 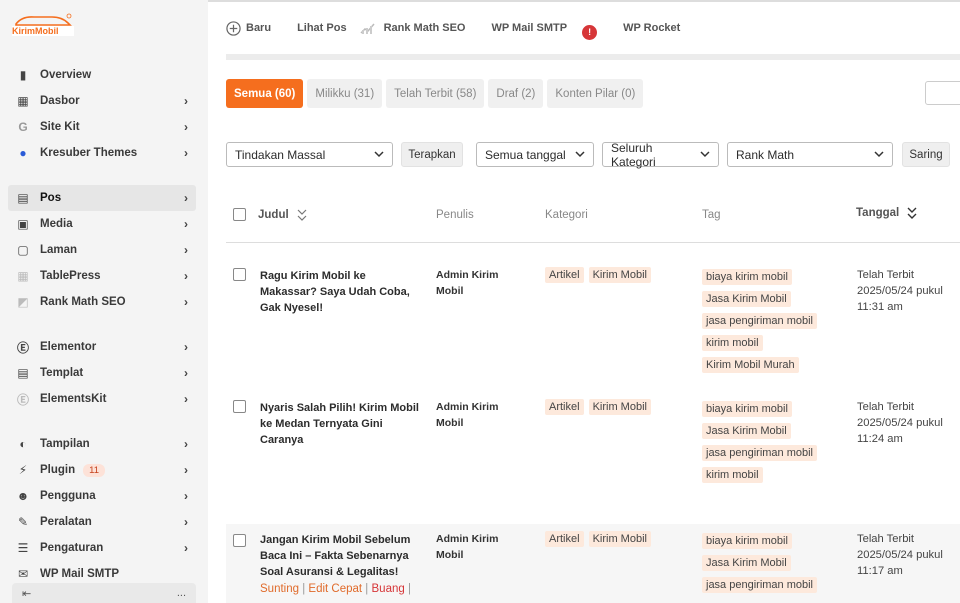 I want to click on dashboard-icon: ▦, so click(x=23, y=101).